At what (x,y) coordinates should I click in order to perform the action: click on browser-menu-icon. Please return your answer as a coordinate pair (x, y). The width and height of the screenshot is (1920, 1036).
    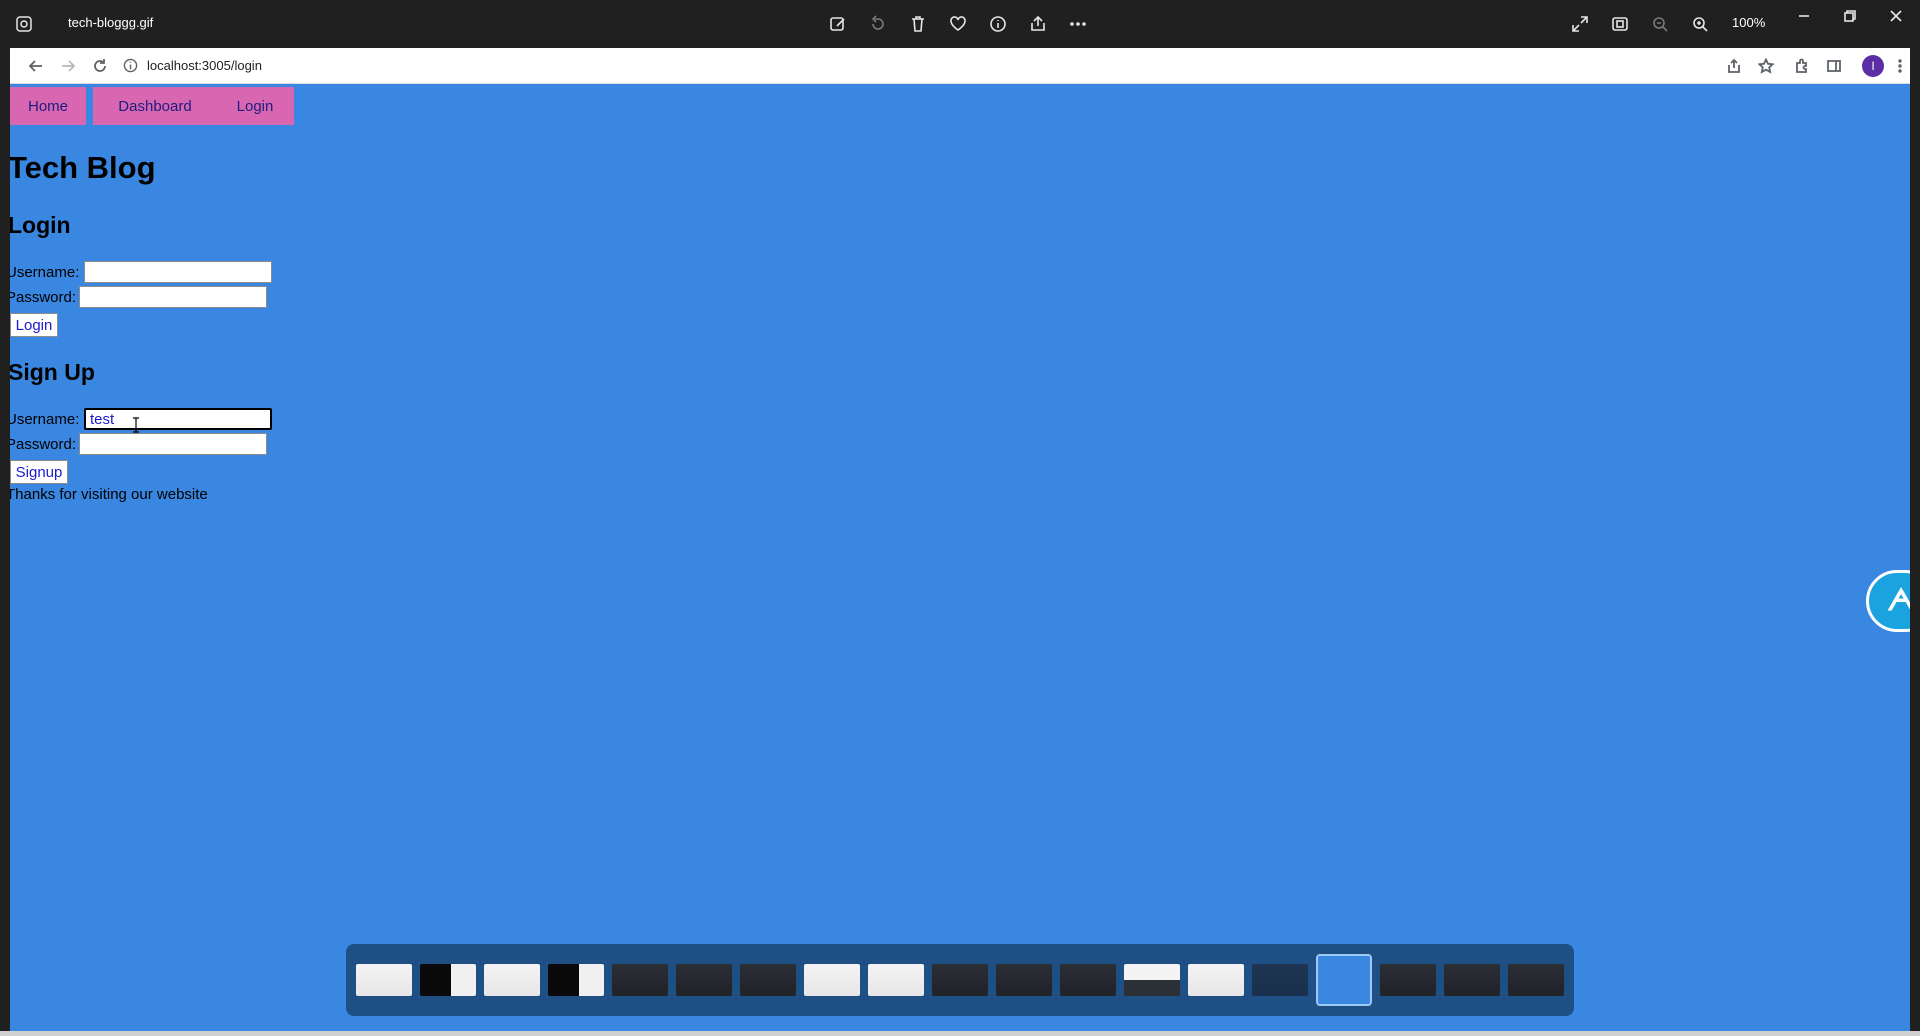
    Looking at the image, I should click on (1900, 66).